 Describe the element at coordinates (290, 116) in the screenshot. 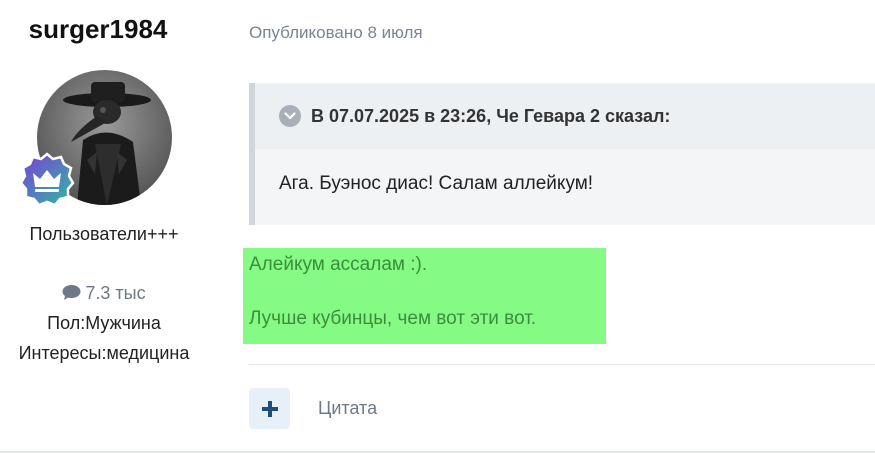

I see `chevron-down-icon` at that location.